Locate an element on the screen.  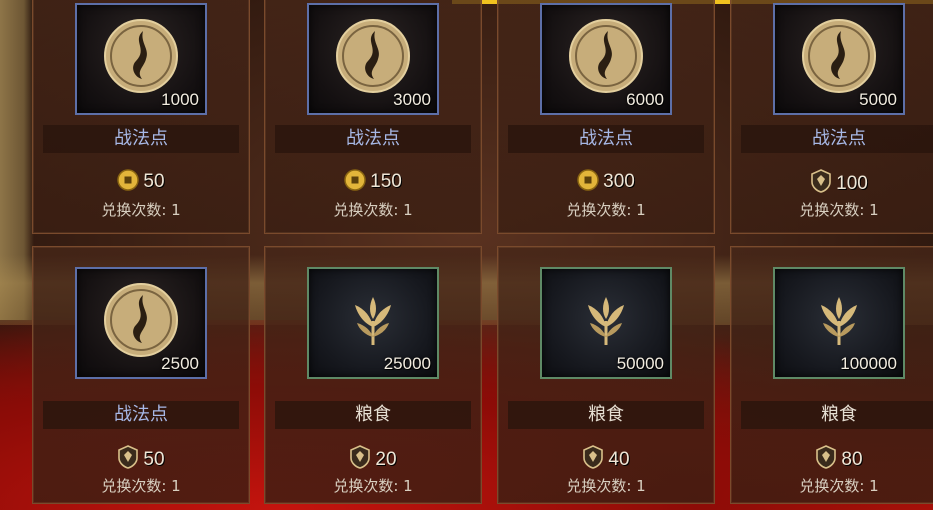
shop-item-card: 5000 战法点 100 兑换次数: 1 is located at coordinates (831, 117).